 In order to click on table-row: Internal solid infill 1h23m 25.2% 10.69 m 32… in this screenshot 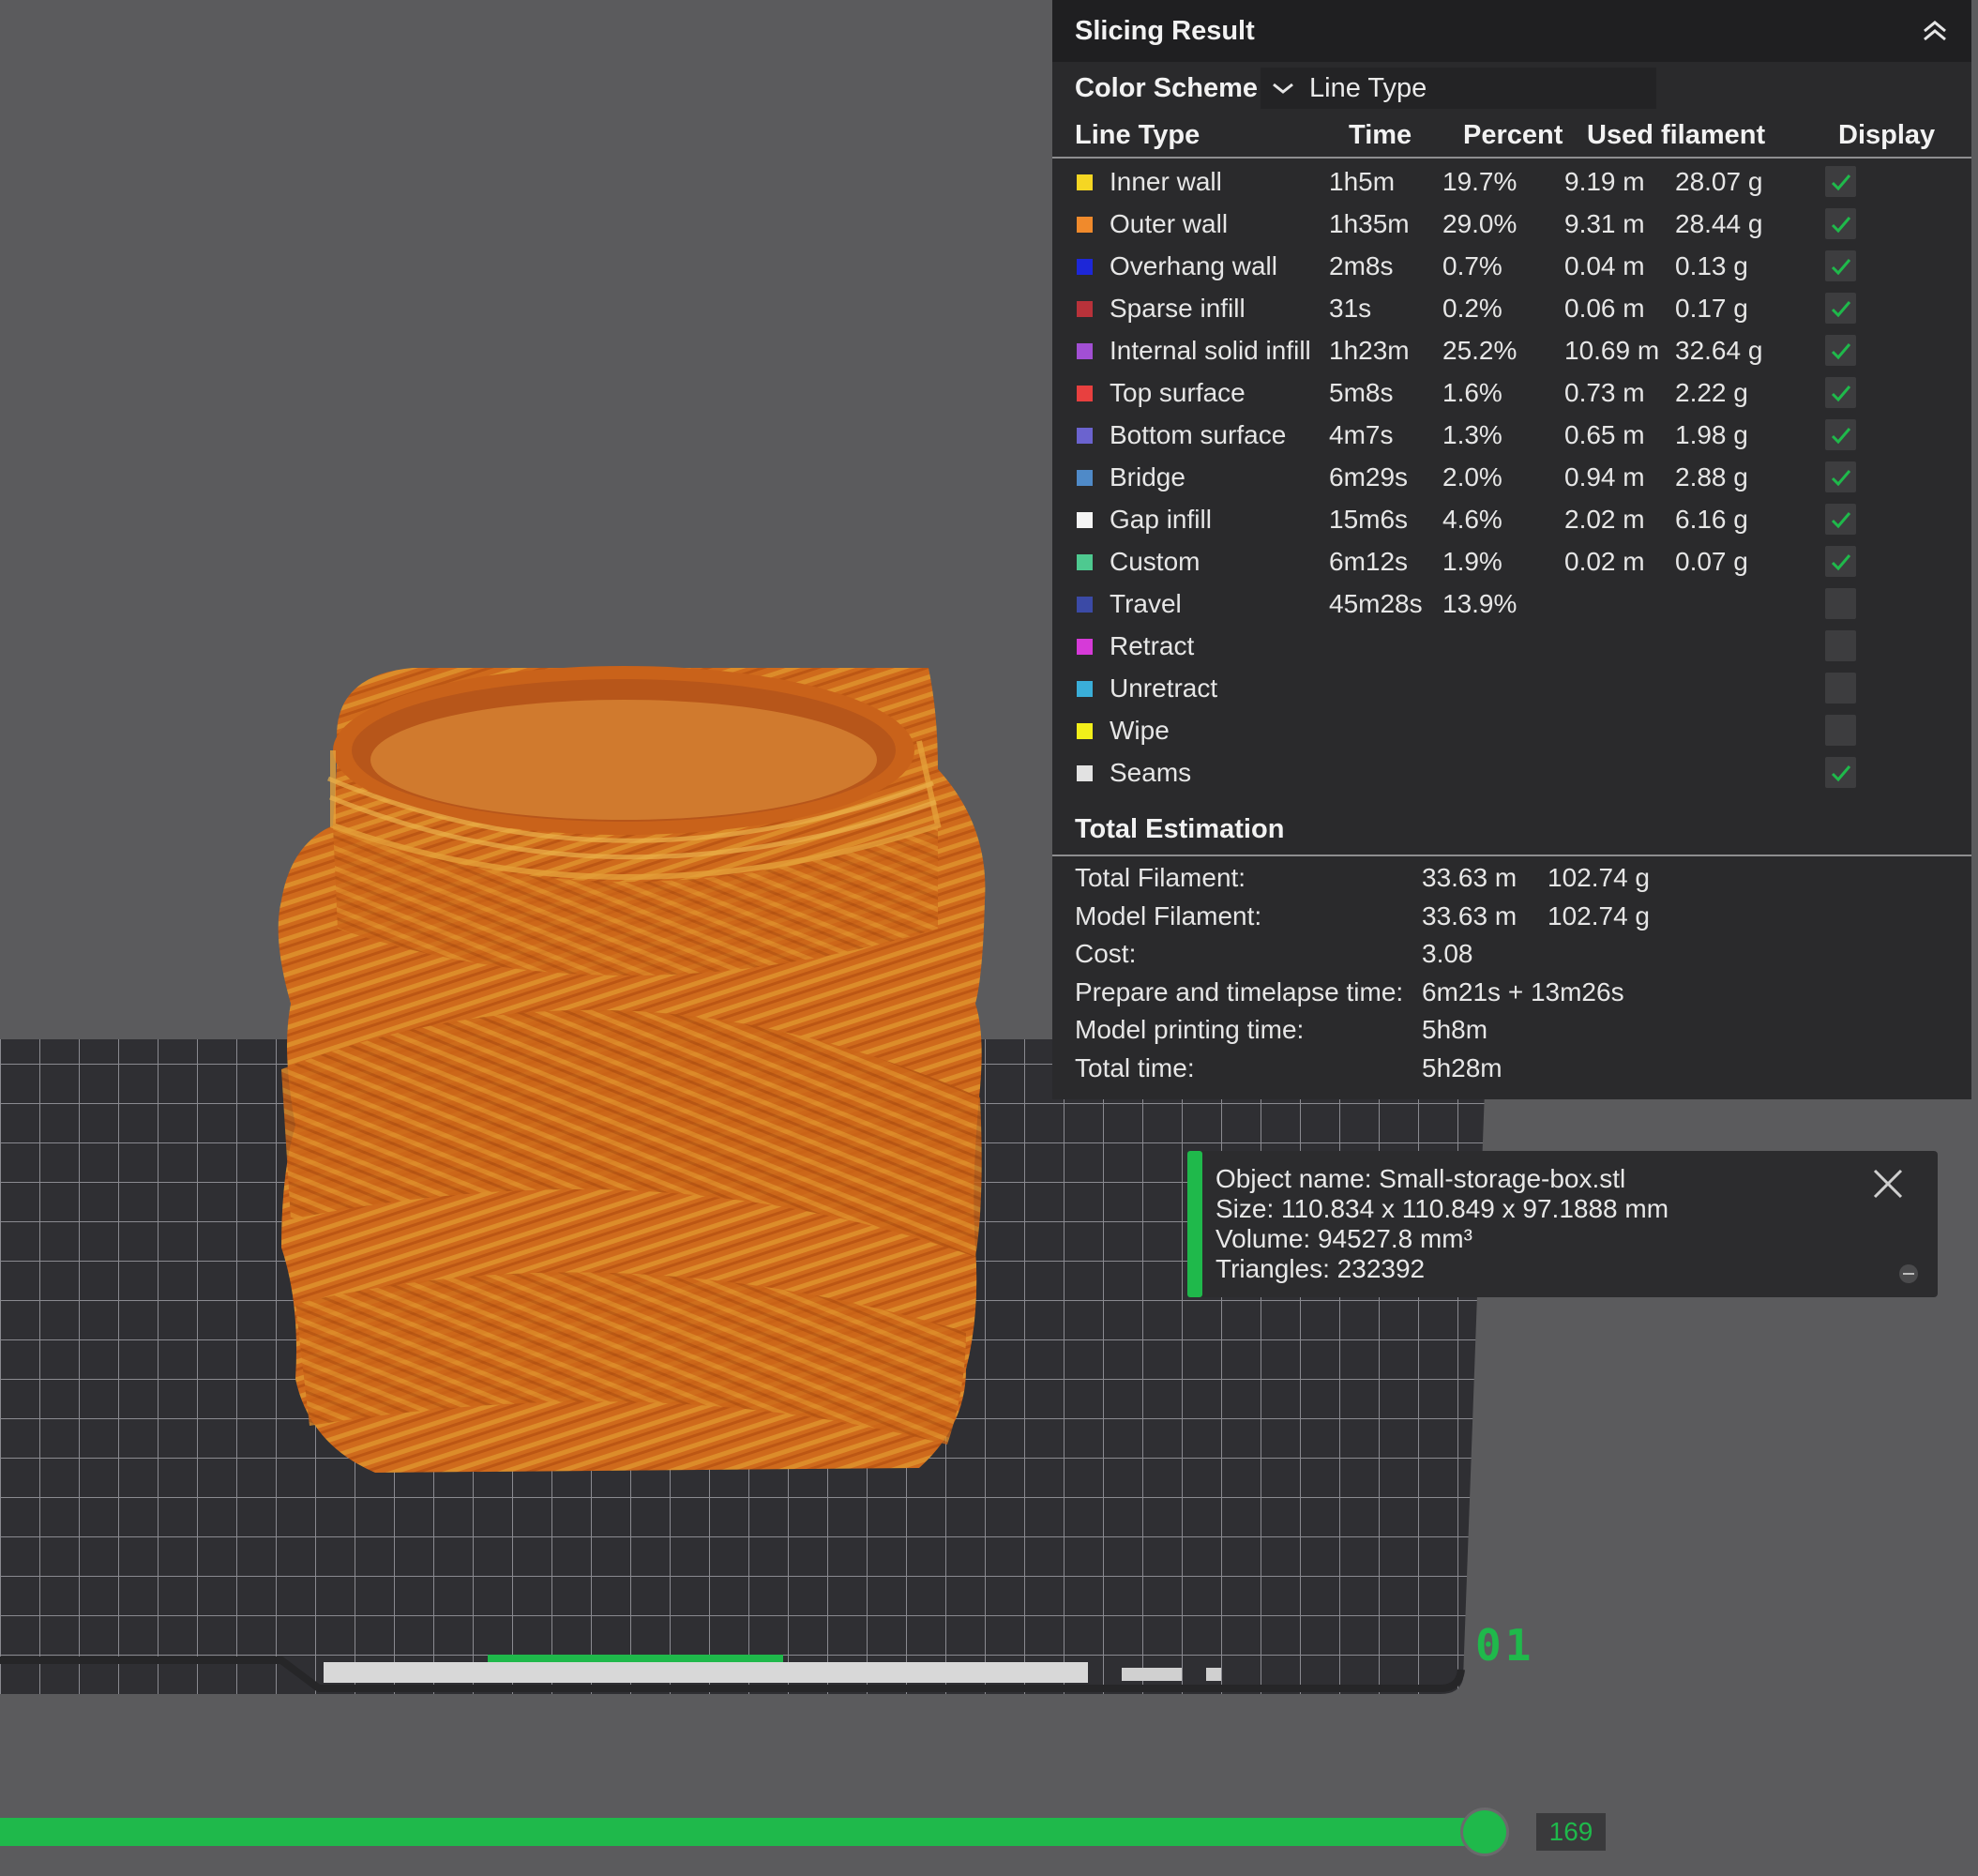, I will do `click(1511, 351)`.